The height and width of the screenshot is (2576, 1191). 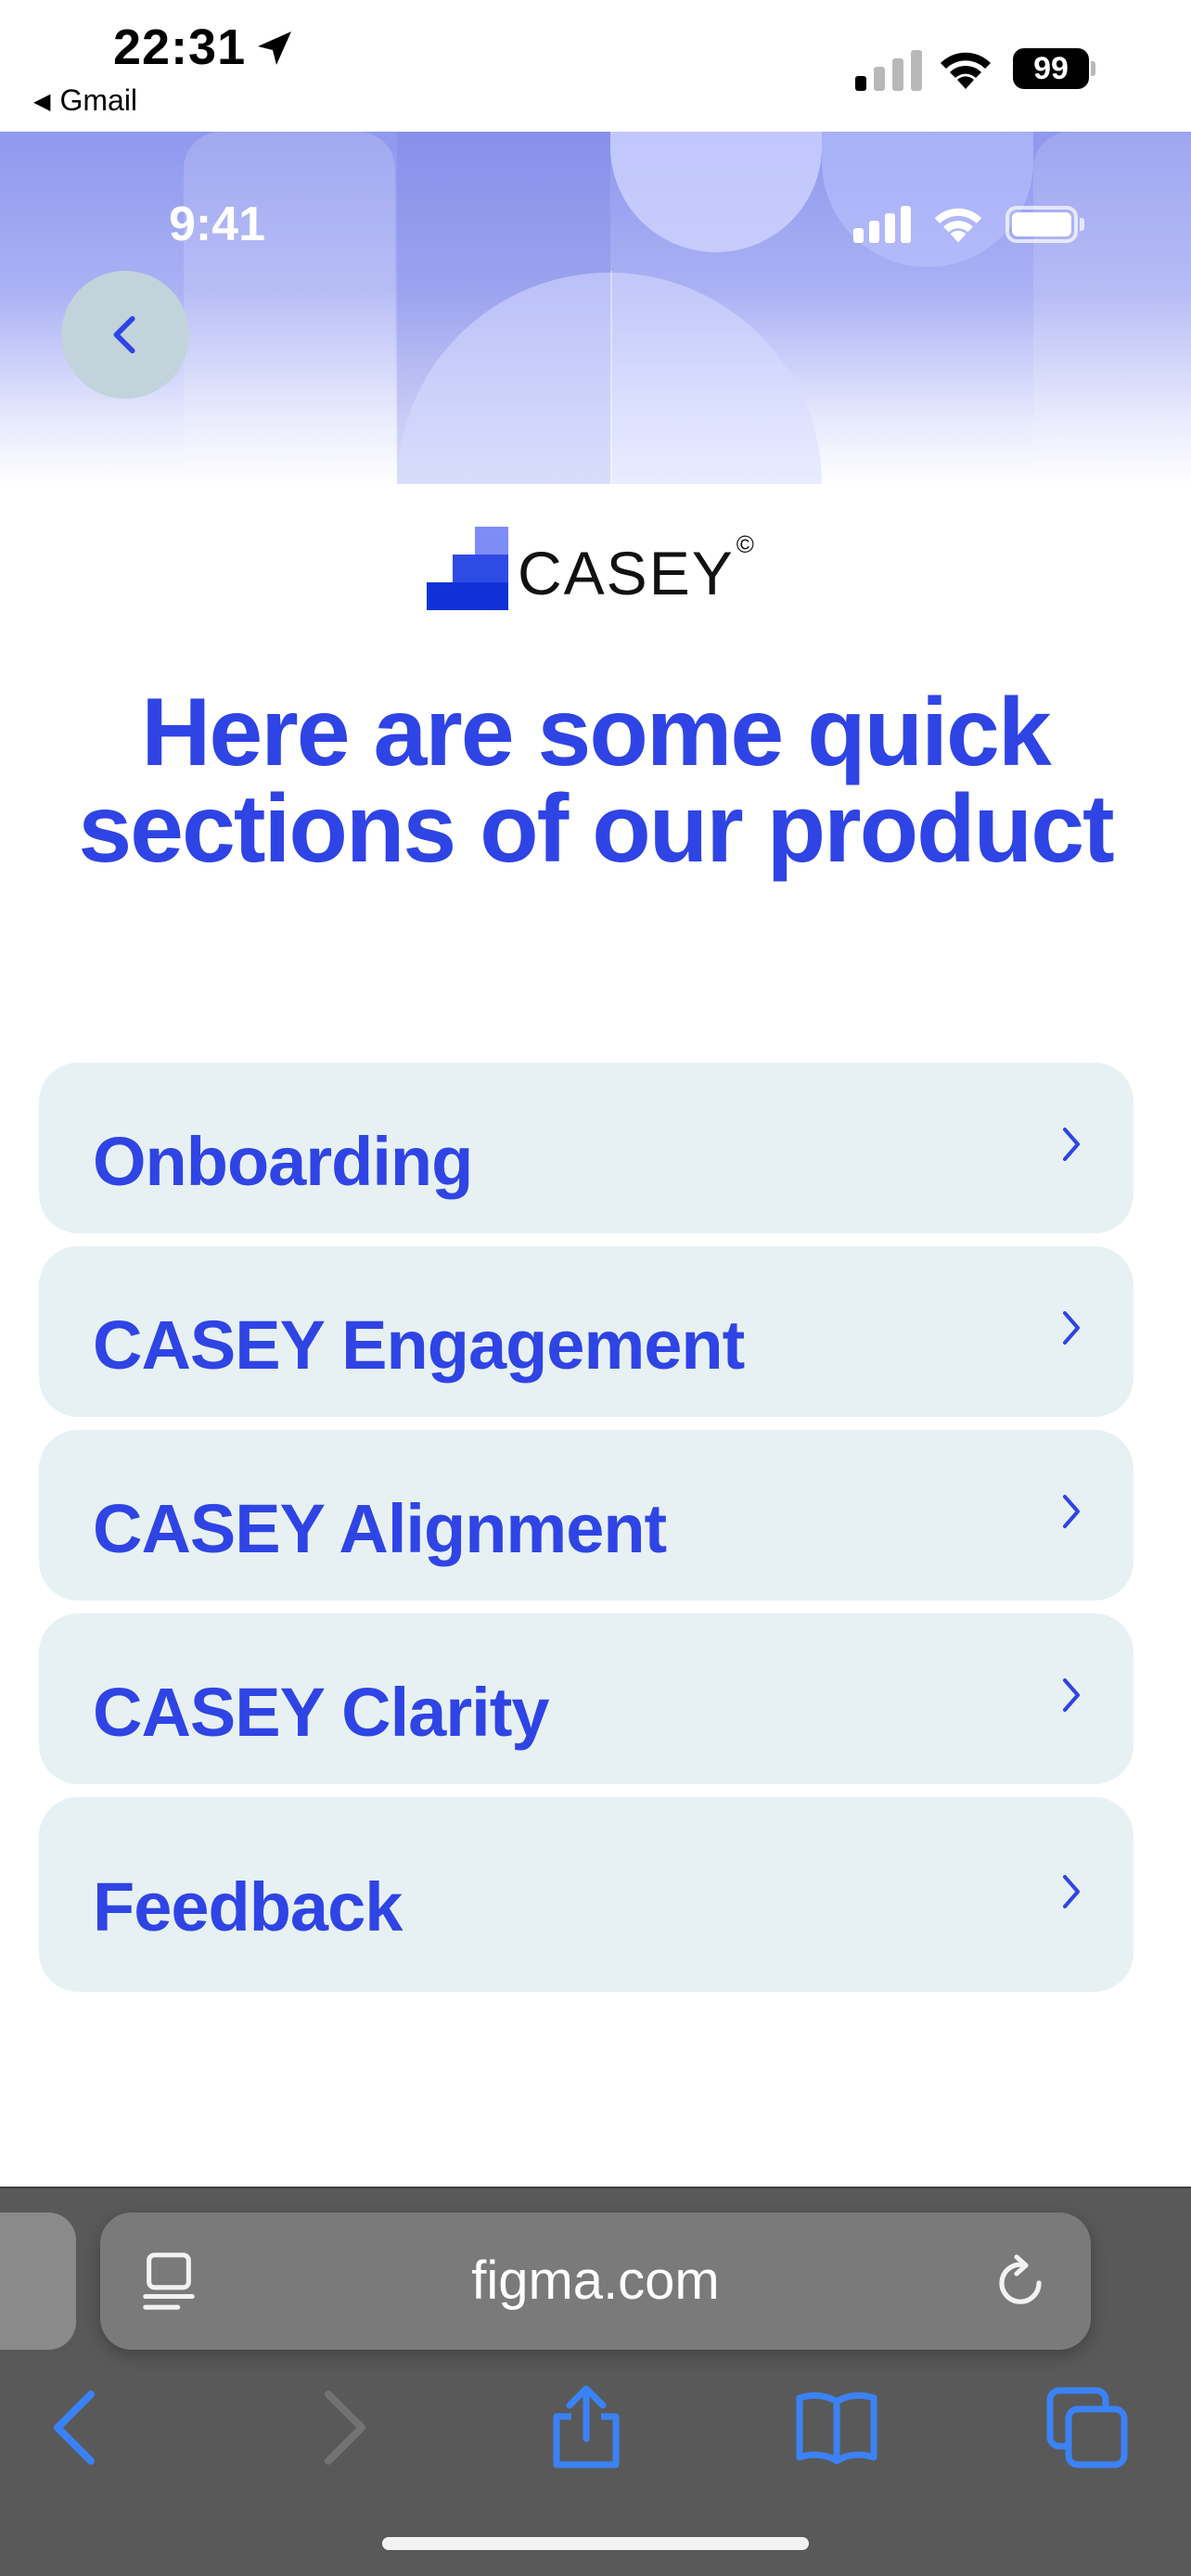 I want to click on logo-stairs-icon, so click(x=467, y=568).